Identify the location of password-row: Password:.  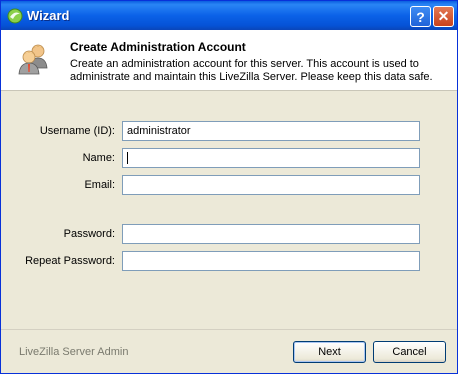
(229, 234).